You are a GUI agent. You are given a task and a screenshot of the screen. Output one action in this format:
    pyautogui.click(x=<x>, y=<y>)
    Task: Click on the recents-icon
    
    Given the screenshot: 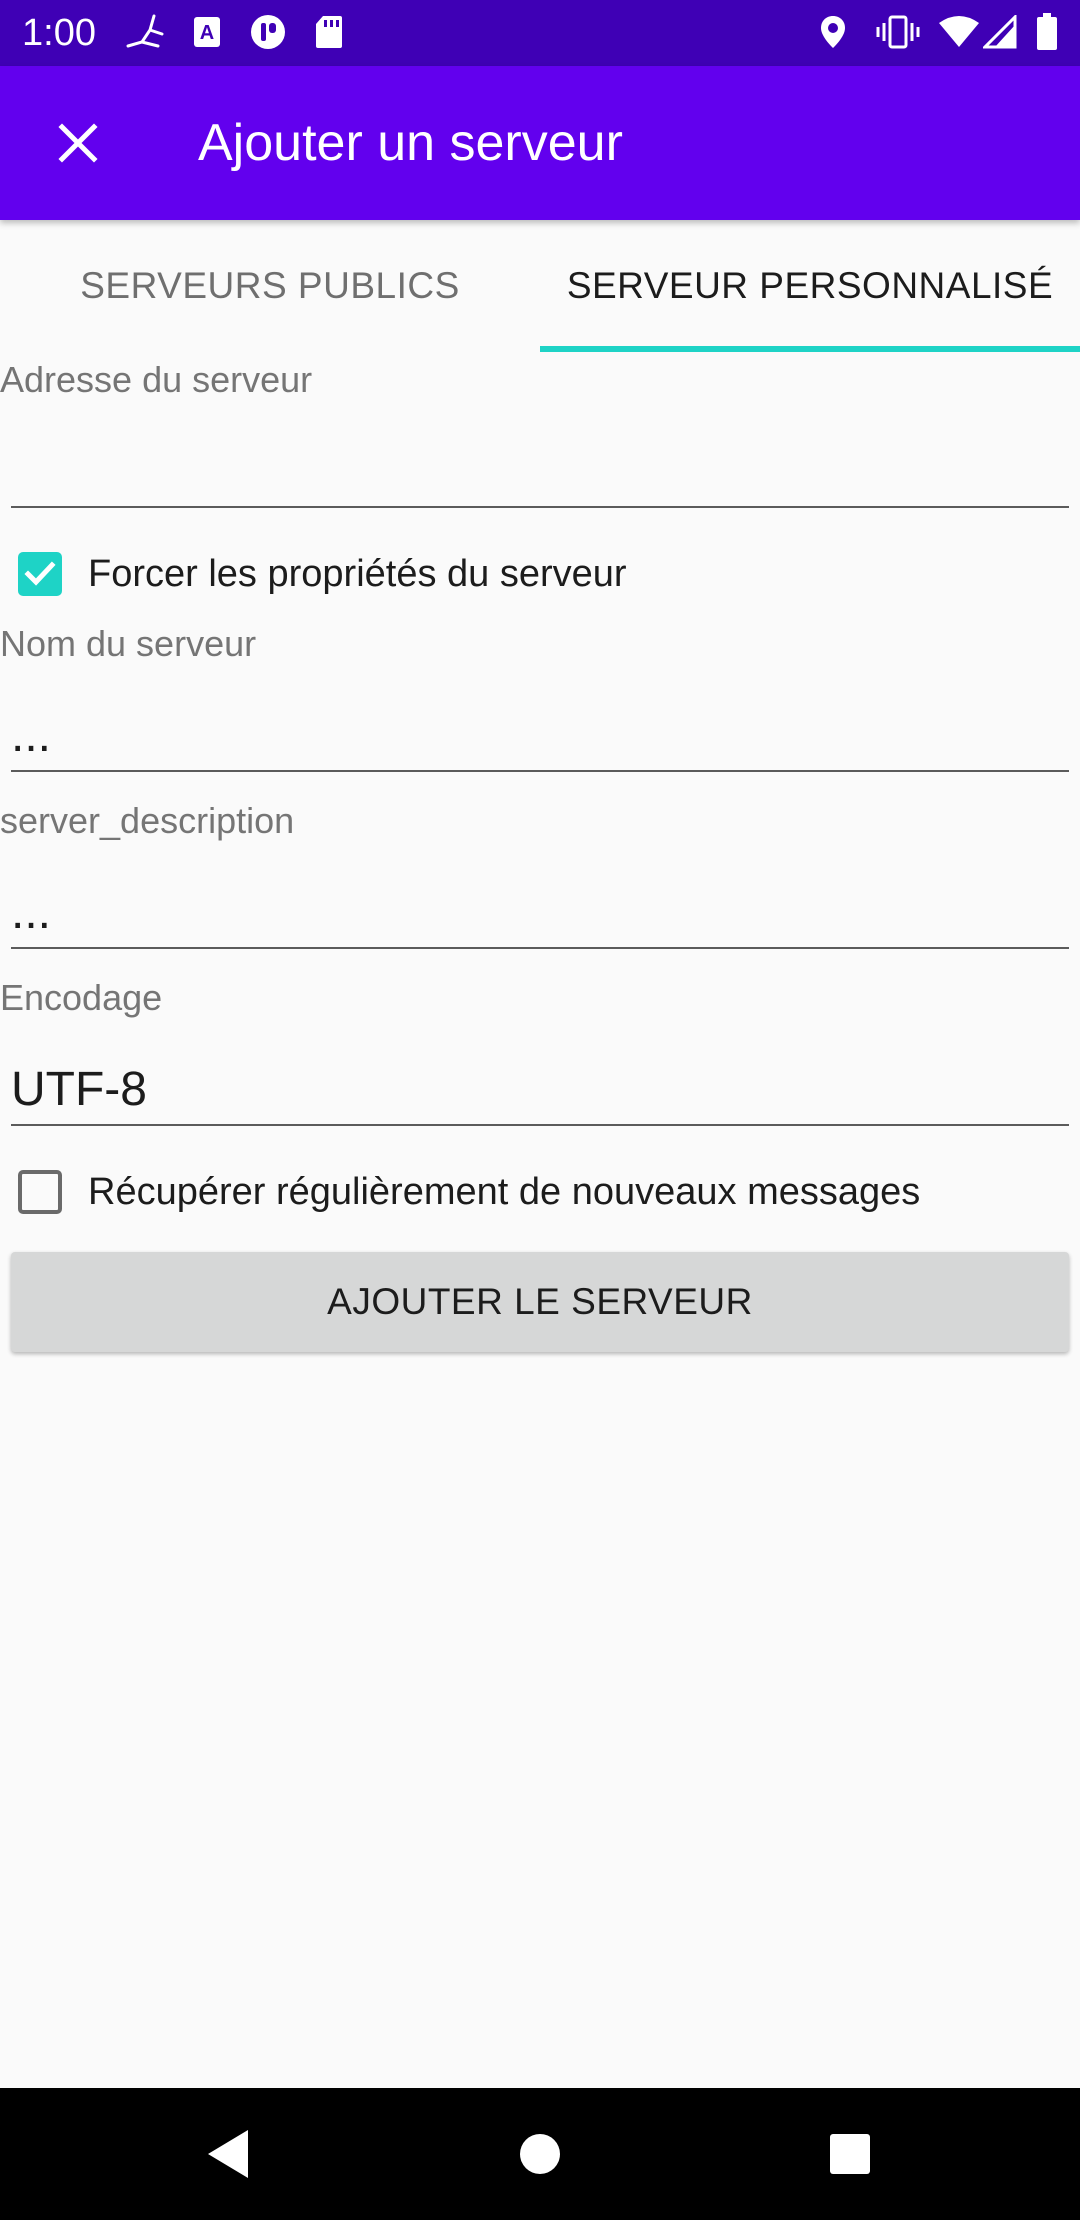 What is the action you would take?
    pyautogui.click(x=850, y=2154)
    